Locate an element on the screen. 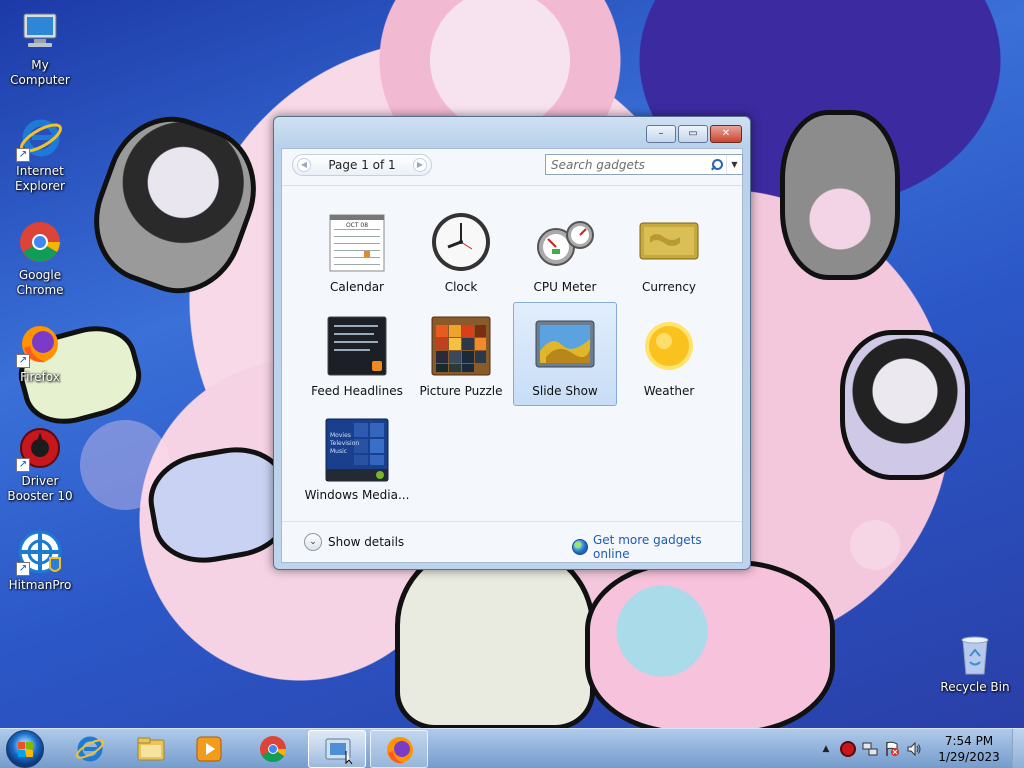 The height and width of the screenshot is (768, 1024). taskbar: ▲ 7:54 PM 1/29/2023 is located at coordinates (512, 748).